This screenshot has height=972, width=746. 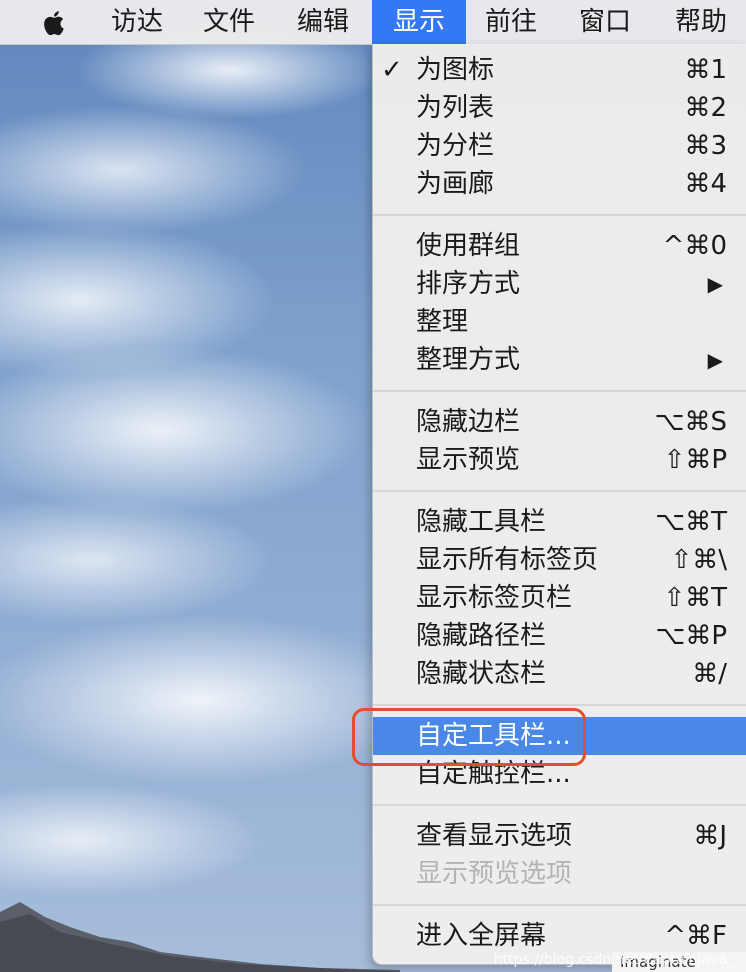 What do you see at coordinates (455, 184) in the screenshot?
I see `menu-item-label: 为画廊` at bounding box center [455, 184].